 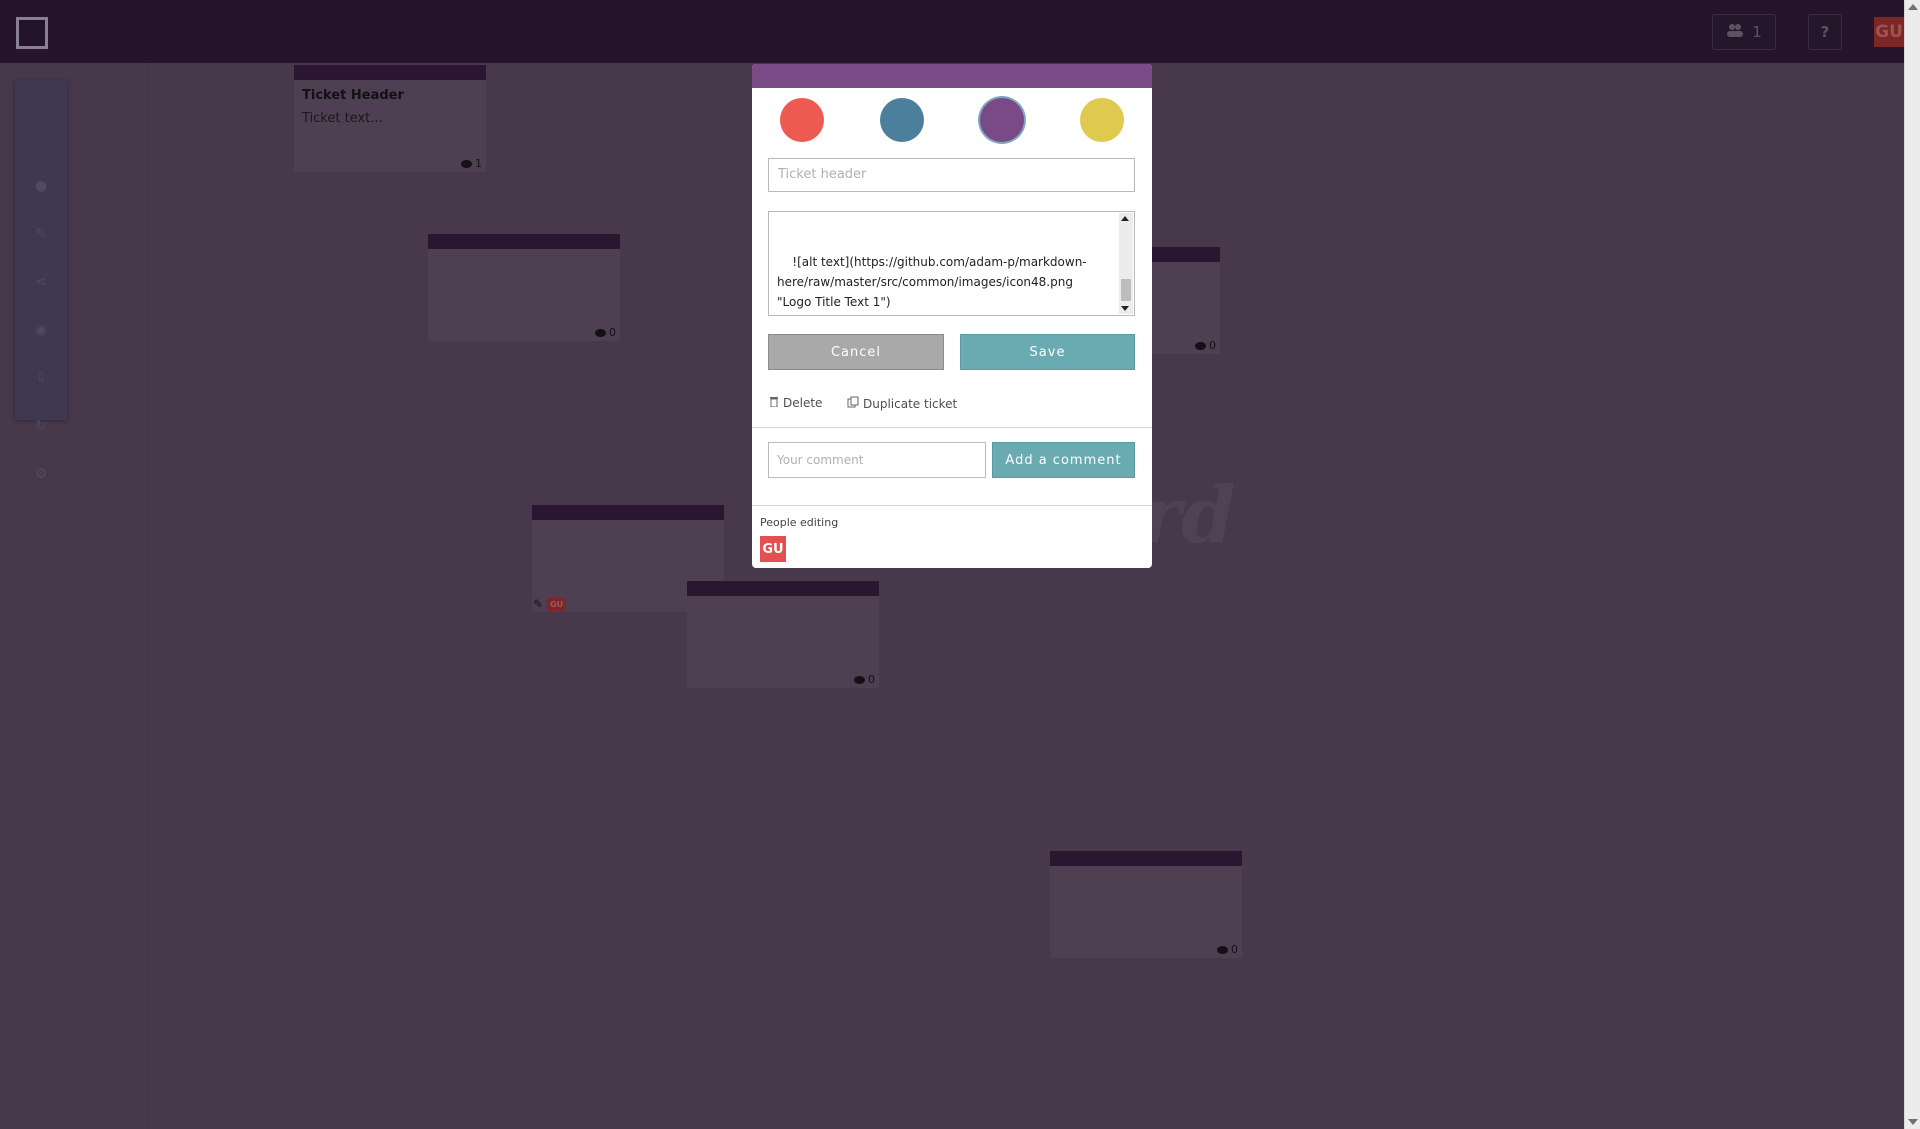 I want to click on download-icon: ⇩, so click(x=41, y=378).